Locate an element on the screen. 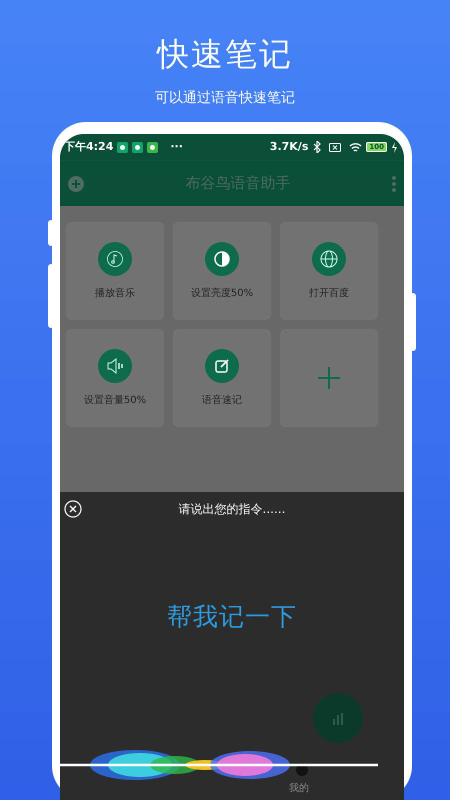 This screenshot has width=450, height=800. add-command-tile is located at coordinates (329, 378).